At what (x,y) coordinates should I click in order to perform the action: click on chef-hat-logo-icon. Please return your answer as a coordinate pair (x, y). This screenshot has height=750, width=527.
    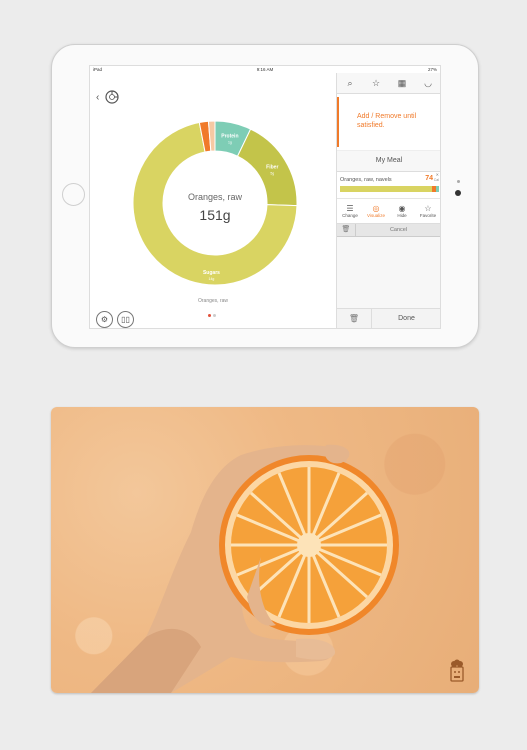
    Looking at the image, I should click on (457, 670).